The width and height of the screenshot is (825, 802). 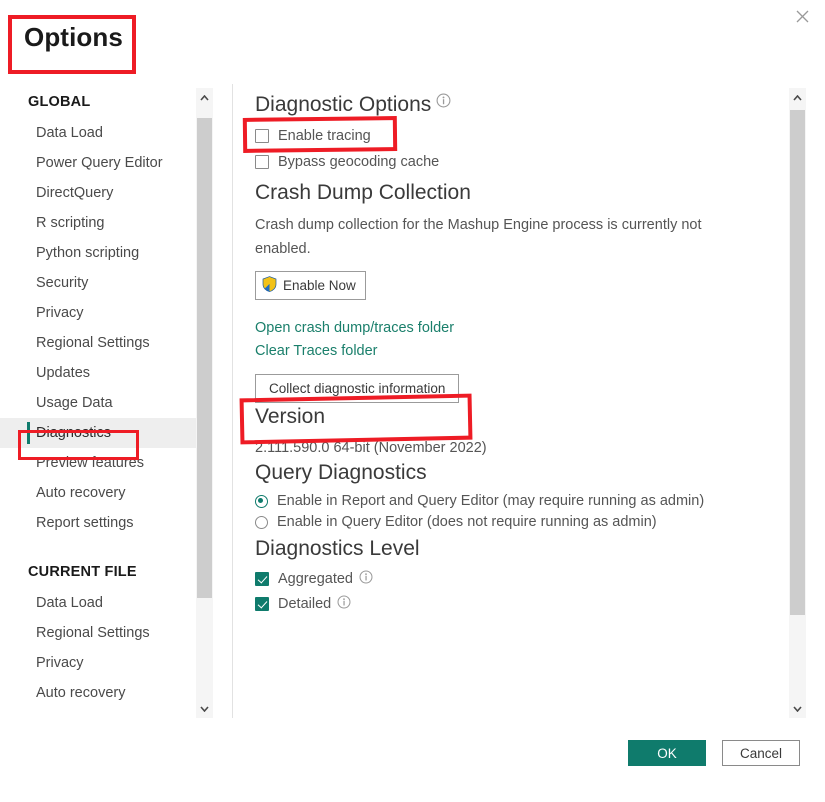 I want to click on radio-unselected-icon, so click(x=261, y=522).